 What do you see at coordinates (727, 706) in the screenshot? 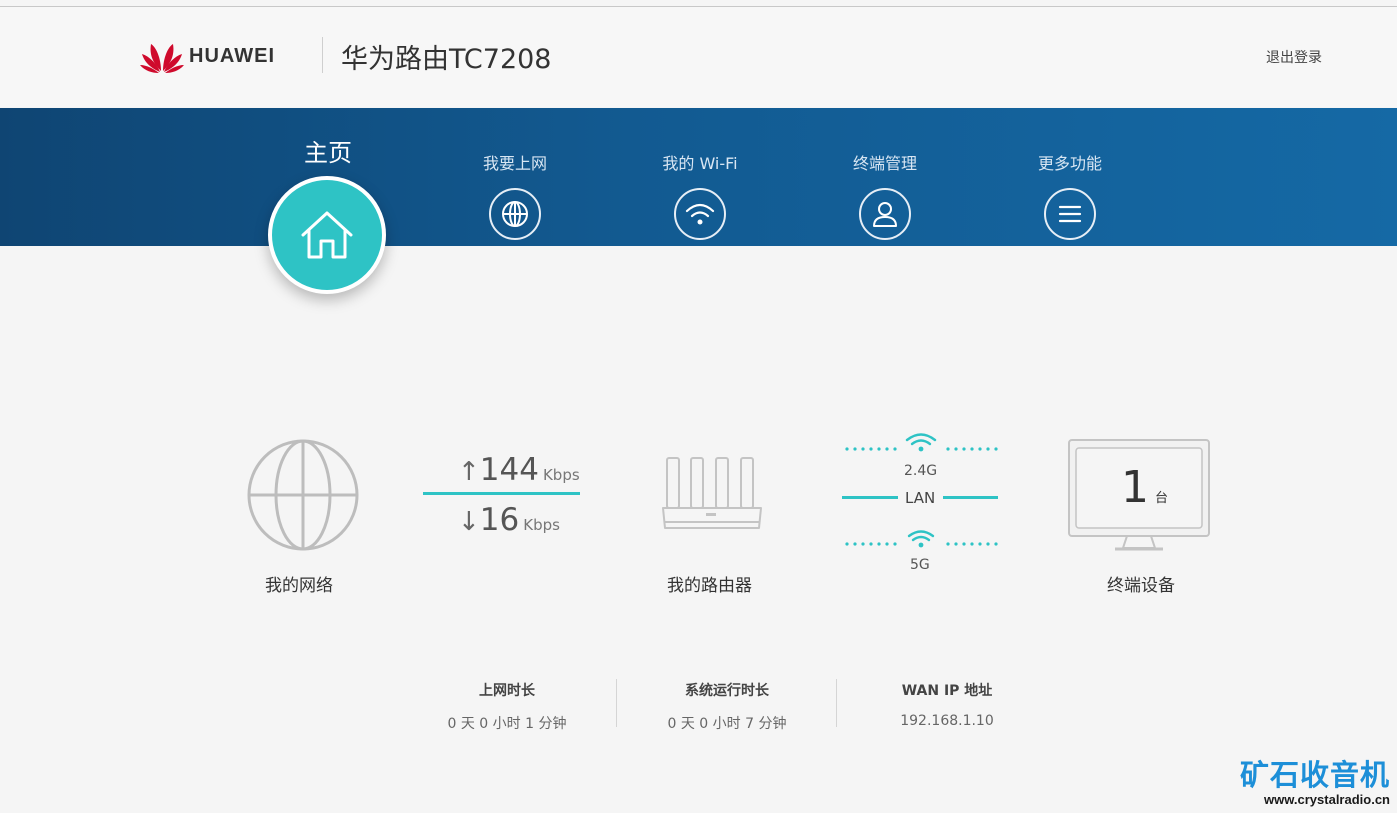
I see `system-uptime: 系统运行时长 0 天 0 小时 7 分钟` at bounding box center [727, 706].